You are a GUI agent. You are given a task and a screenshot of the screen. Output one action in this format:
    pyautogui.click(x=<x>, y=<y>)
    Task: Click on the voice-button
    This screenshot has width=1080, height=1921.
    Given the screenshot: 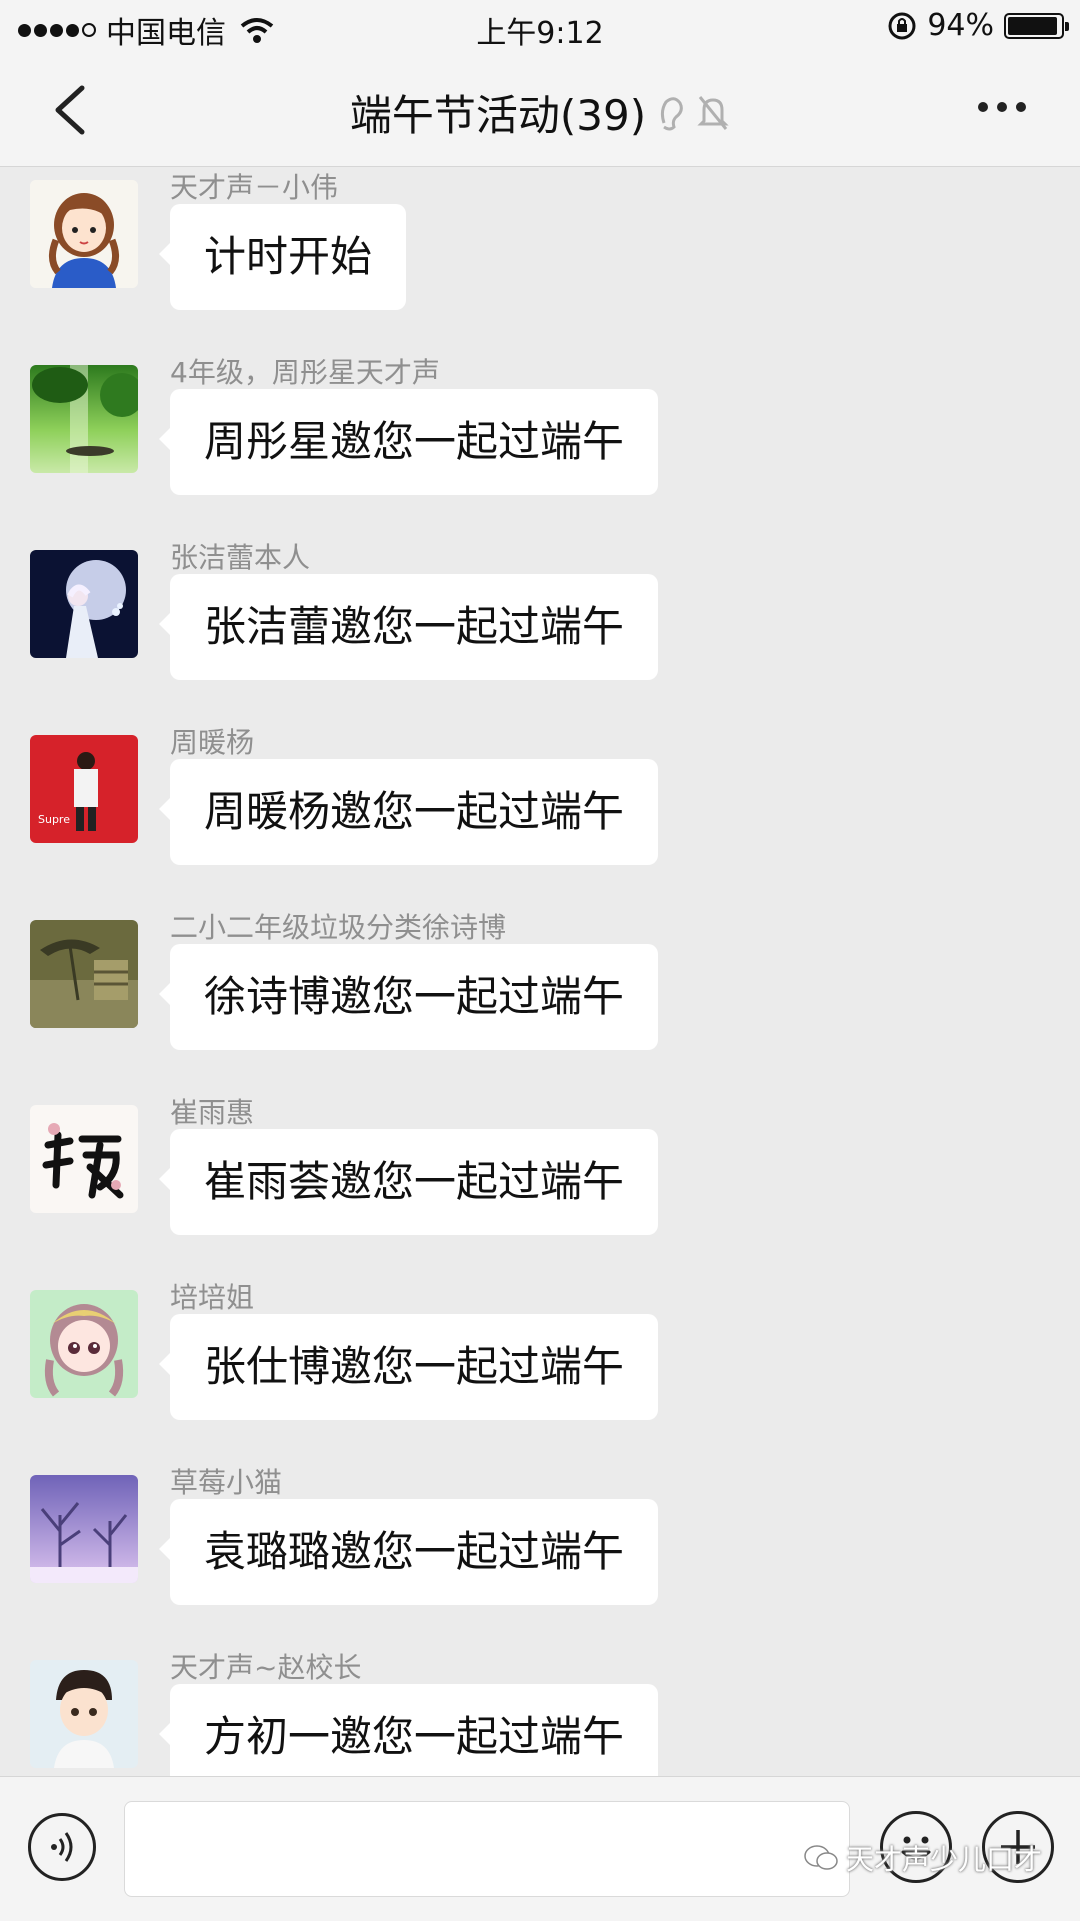 What is the action you would take?
    pyautogui.click(x=62, y=1847)
    